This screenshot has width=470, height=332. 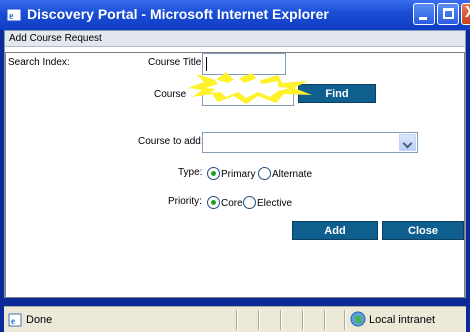 I want to click on status-text: Done, so click(x=39, y=320).